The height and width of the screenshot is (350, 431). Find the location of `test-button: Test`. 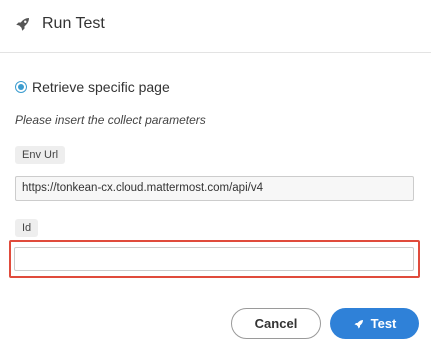

test-button: Test is located at coordinates (374, 323).